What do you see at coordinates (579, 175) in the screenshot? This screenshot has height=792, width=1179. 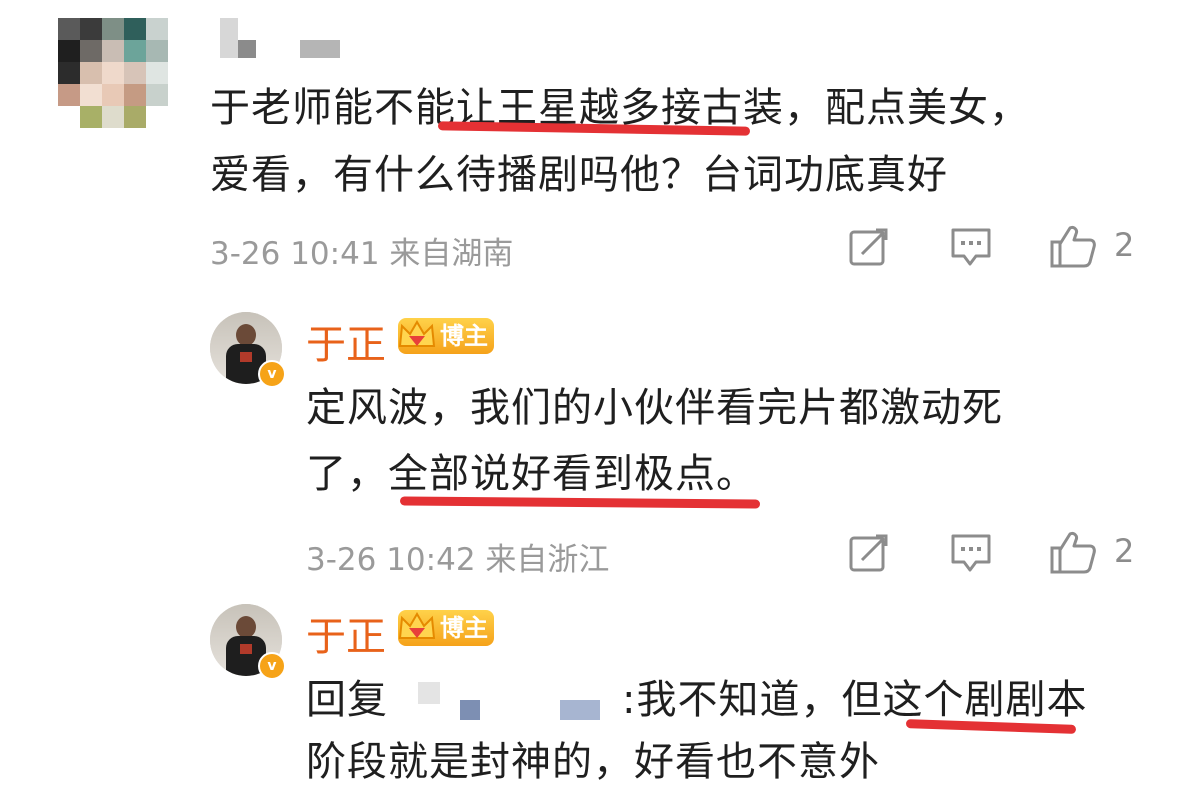 I see `comment-text-line-2: 爱看，有什么待播剧吗他？台词功底真好` at bounding box center [579, 175].